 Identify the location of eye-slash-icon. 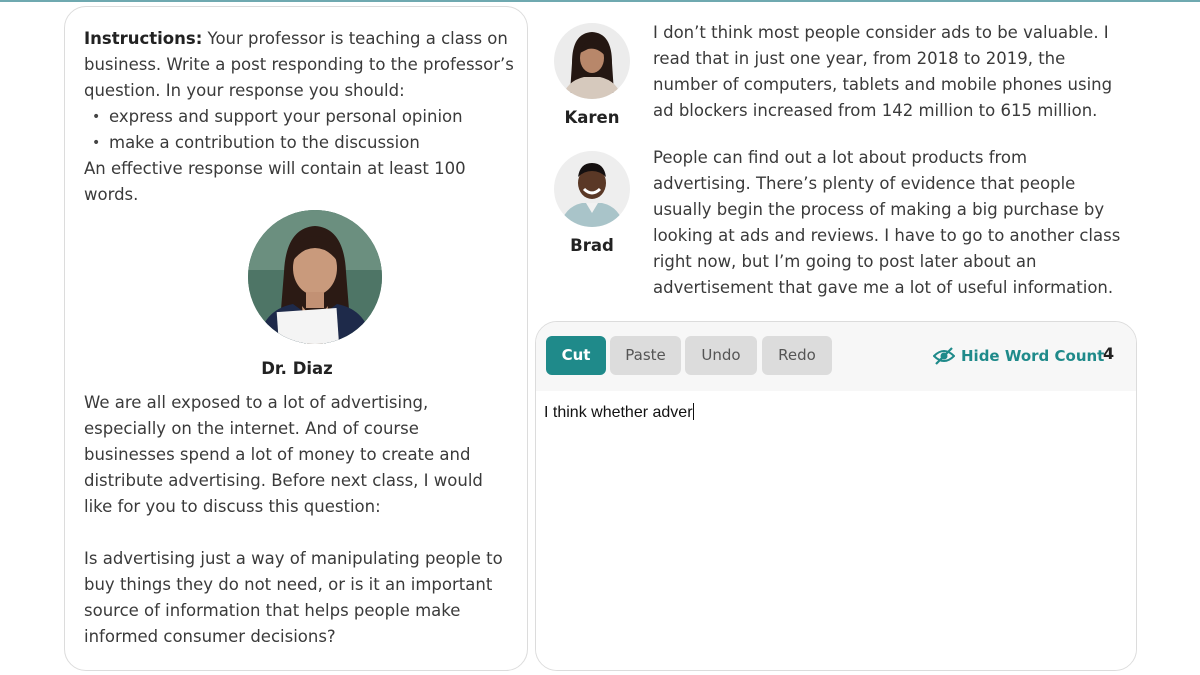
(944, 356).